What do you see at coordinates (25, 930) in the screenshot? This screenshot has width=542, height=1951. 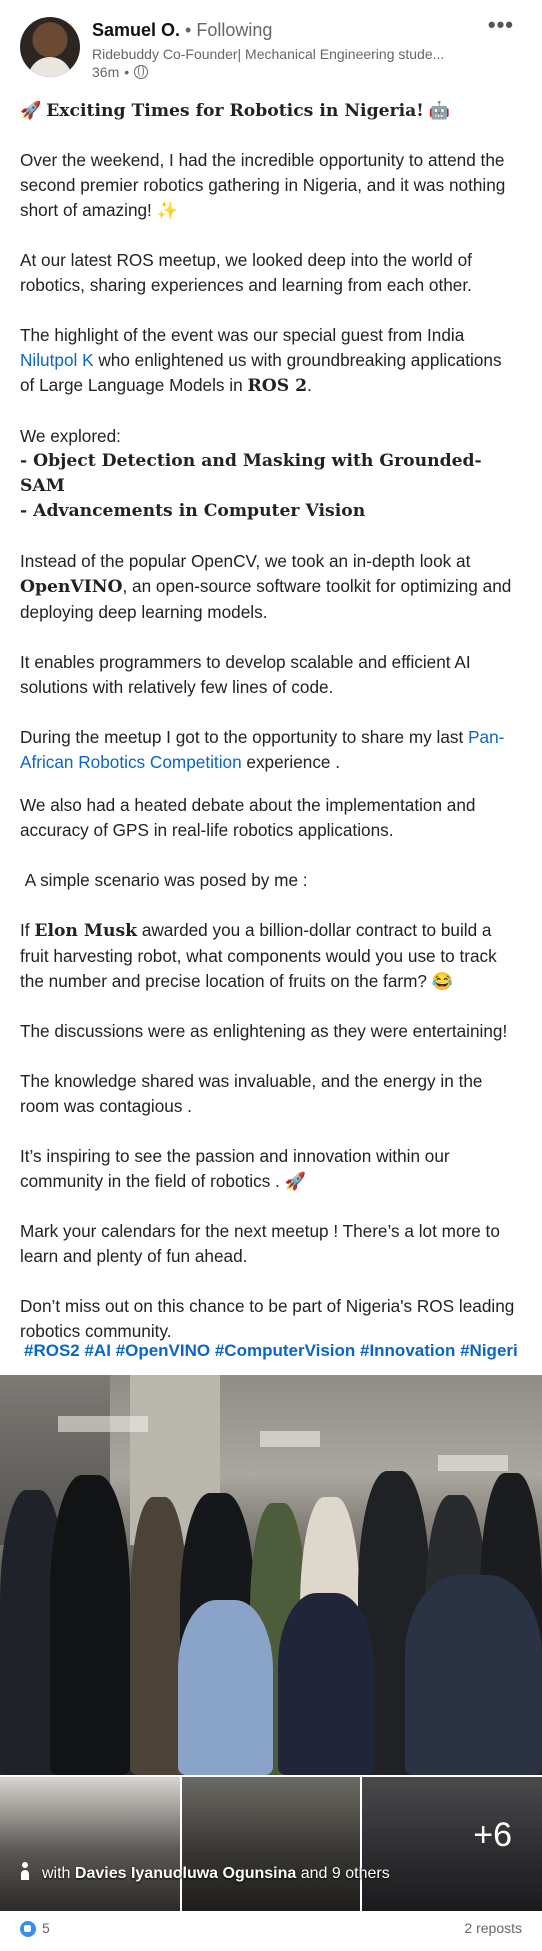 I see `paragraph-text: If` at bounding box center [25, 930].